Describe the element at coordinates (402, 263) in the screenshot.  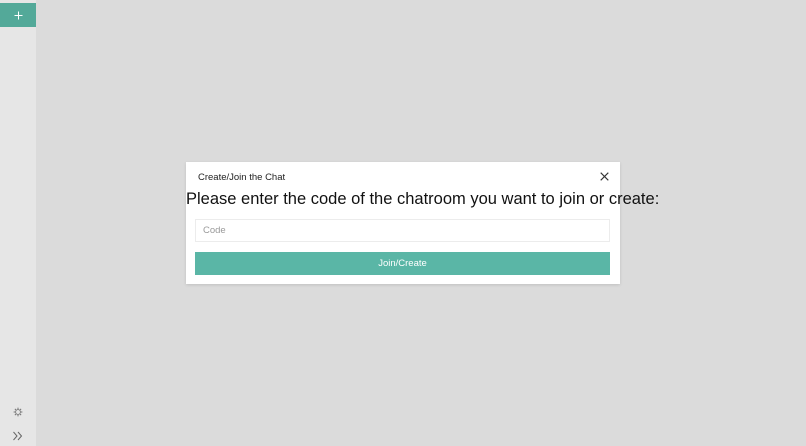
I see `join-create-button: Join/Create` at that location.